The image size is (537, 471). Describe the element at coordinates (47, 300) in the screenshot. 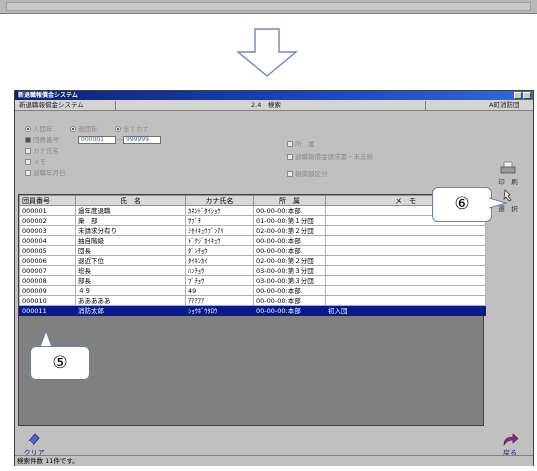

I see `table-cell: 000010` at that location.